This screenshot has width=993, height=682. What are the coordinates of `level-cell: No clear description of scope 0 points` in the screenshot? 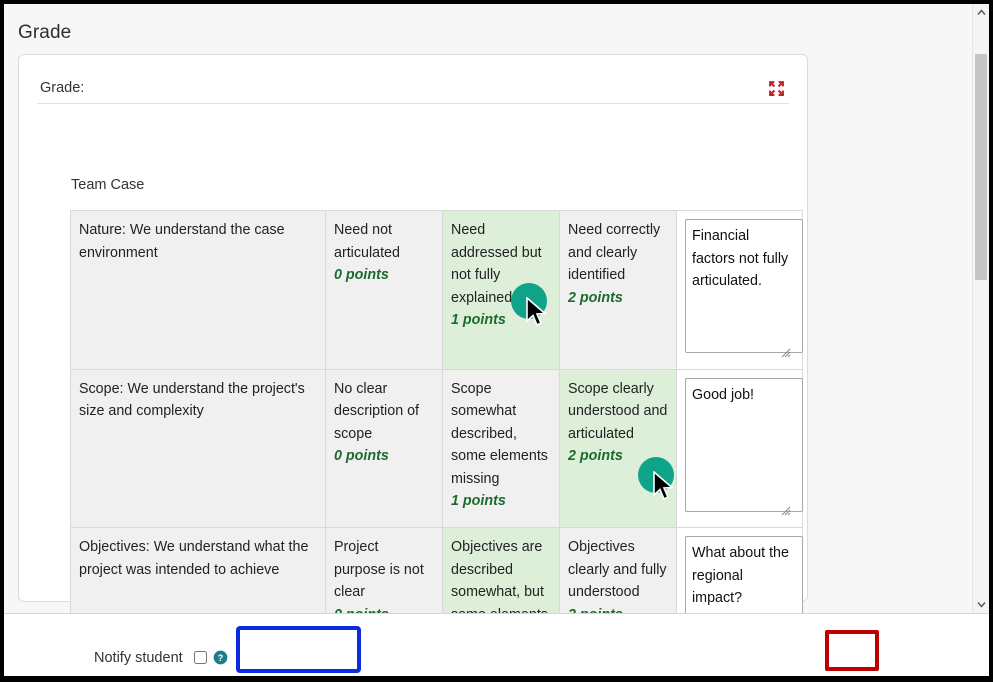 It's located at (384, 448).